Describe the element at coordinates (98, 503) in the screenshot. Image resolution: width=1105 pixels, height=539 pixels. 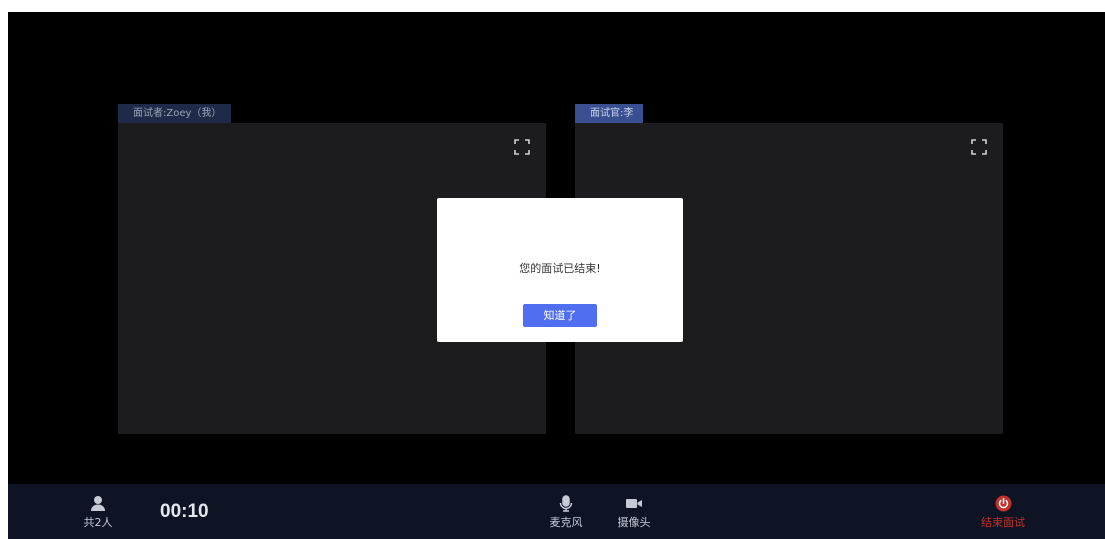
I see `user-icon` at that location.